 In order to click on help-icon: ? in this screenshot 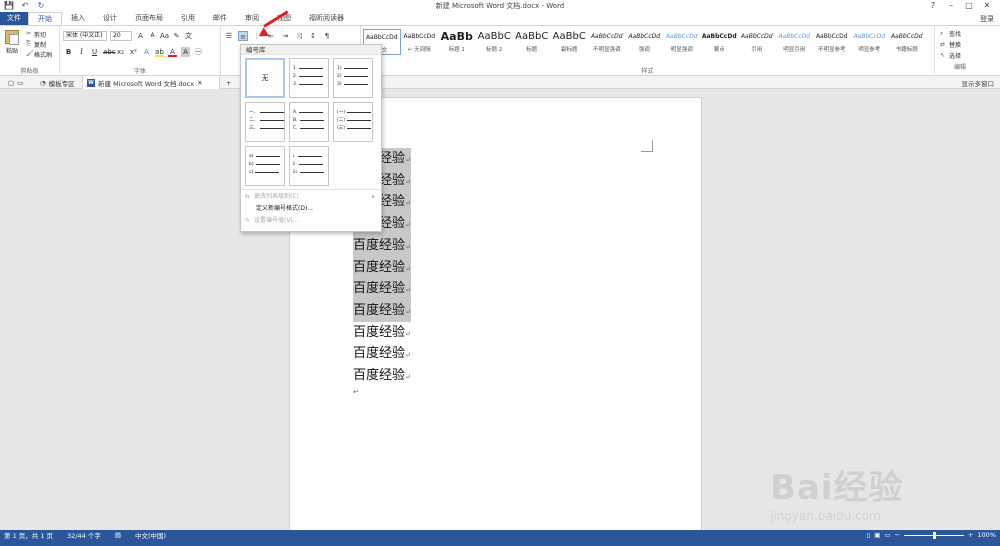, I will do `click(933, 6)`.